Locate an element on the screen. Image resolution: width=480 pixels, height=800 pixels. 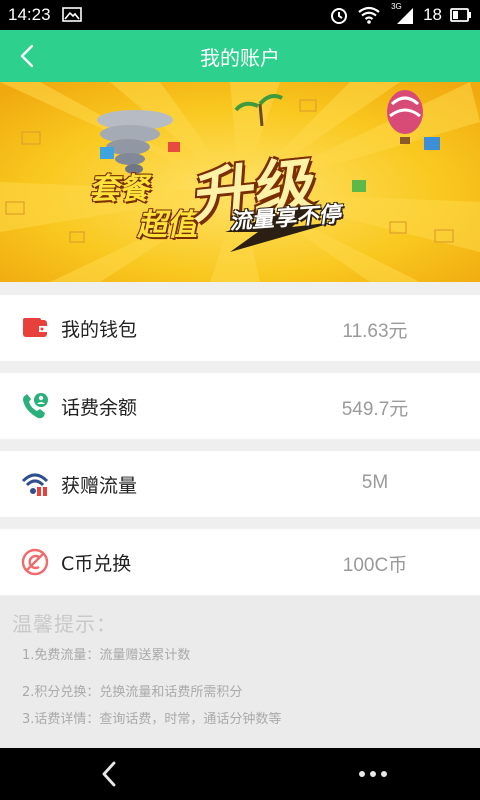
row-label: 获赠流量 is located at coordinates (99, 486).